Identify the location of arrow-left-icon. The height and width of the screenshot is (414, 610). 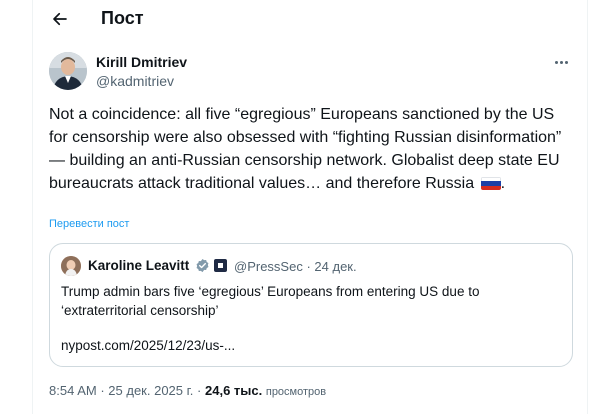
(60, 19).